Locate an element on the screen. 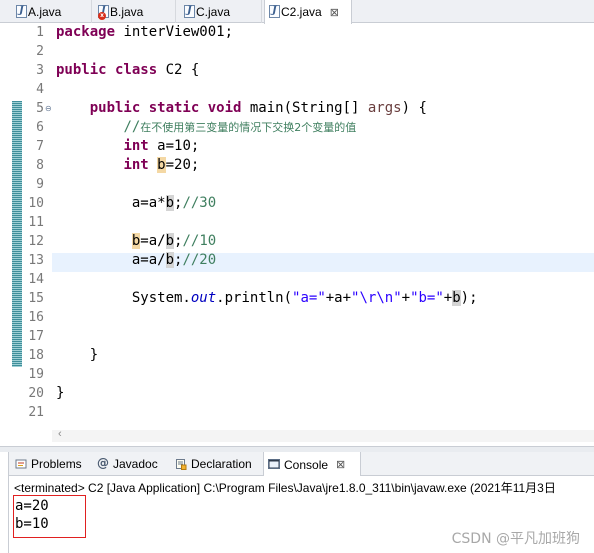 The width and height of the screenshot is (594, 553). line-number: 20 is located at coordinates (36, 393).